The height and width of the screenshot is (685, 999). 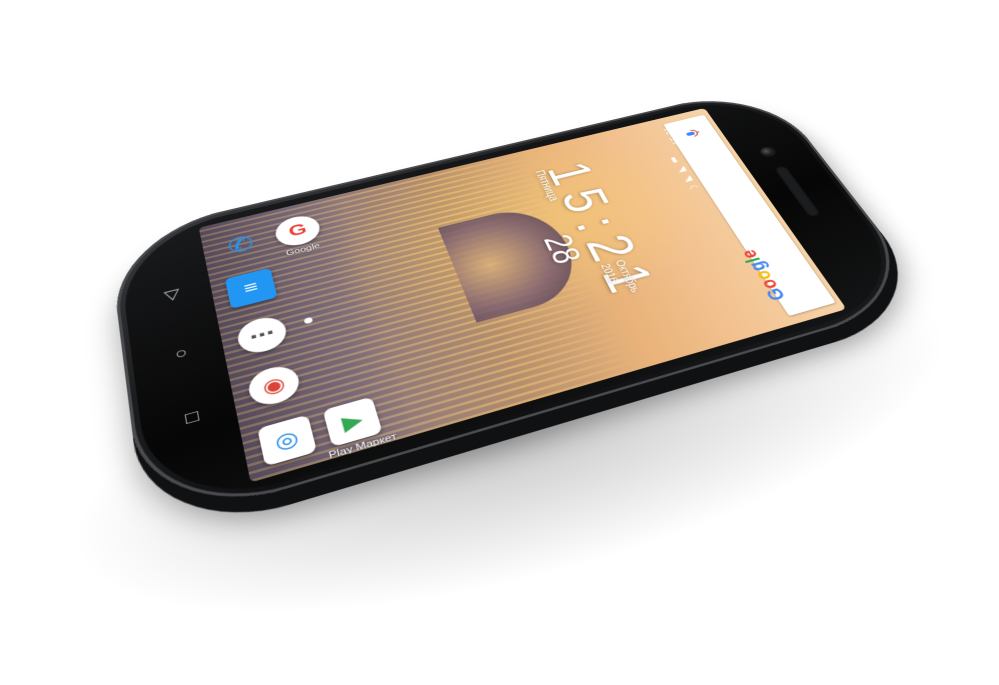 I want to click on camera-icon: ◎, so click(x=287, y=440).